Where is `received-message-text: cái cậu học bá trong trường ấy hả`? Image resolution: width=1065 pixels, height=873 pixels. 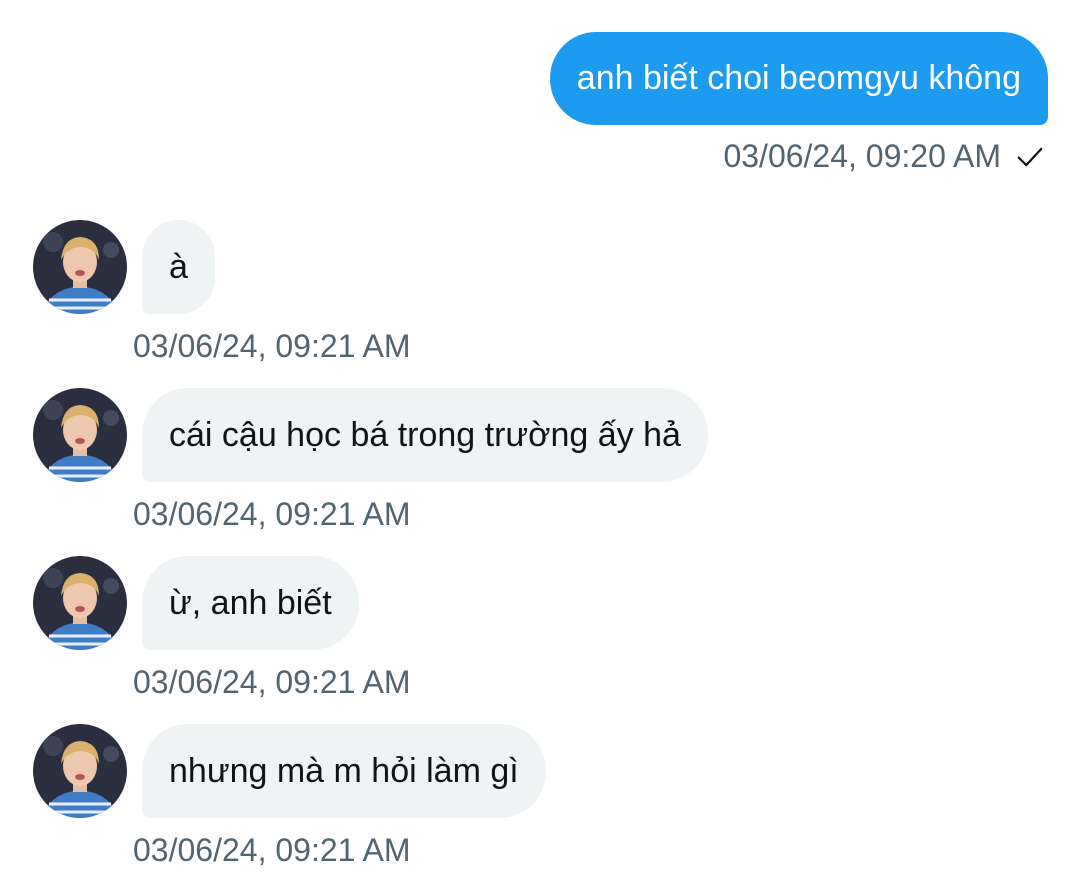 received-message-text: cái cậu học bá trong trường ấy hả is located at coordinates (425, 434).